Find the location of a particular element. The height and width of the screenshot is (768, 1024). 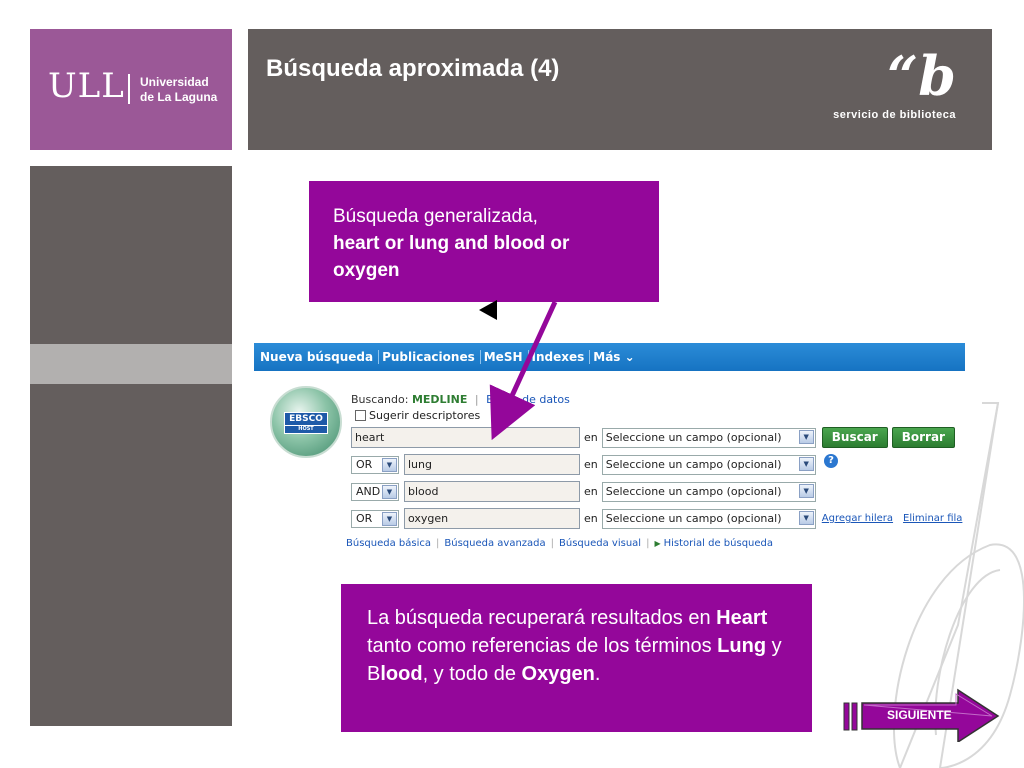

nav-indexes: Indexes is located at coordinates (560, 357).